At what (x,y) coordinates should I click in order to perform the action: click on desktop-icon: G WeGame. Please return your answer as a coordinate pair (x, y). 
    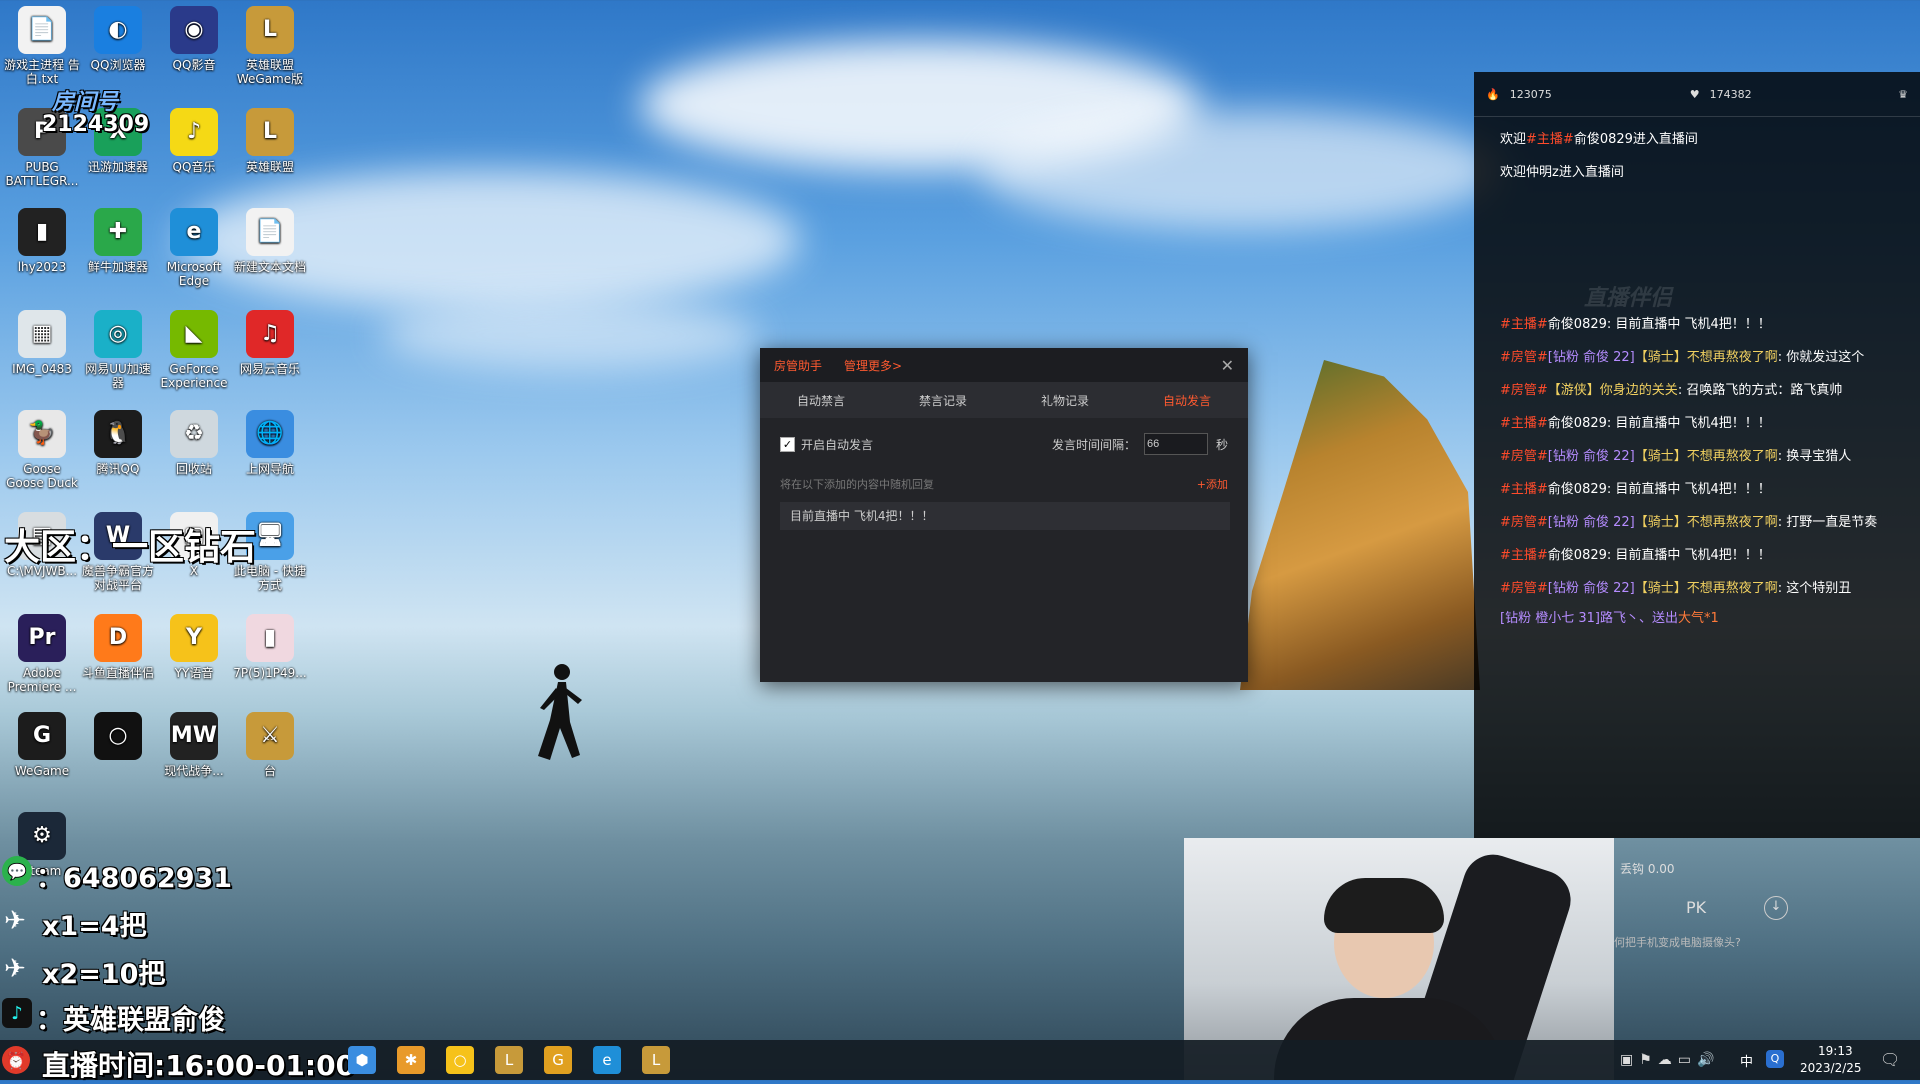
    Looking at the image, I should click on (42, 745).